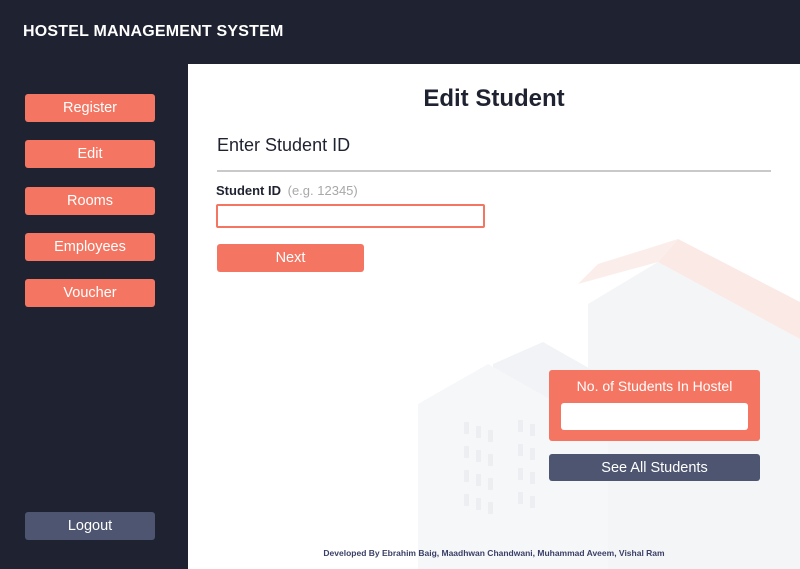 The height and width of the screenshot is (569, 800). I want to click on section-title: Enter Student ID, so click(284, 145).